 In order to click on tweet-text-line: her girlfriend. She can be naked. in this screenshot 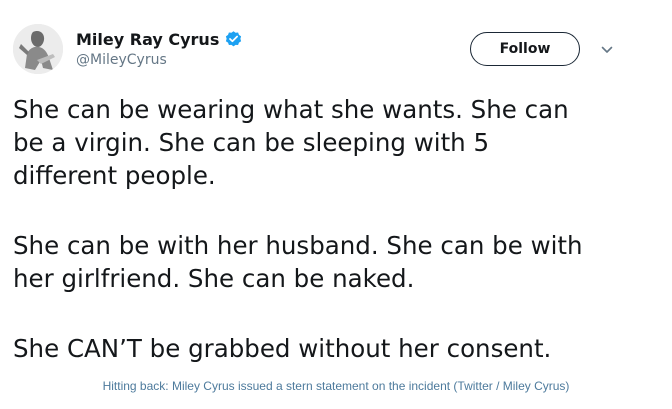, I will do `click(214, 278)`.